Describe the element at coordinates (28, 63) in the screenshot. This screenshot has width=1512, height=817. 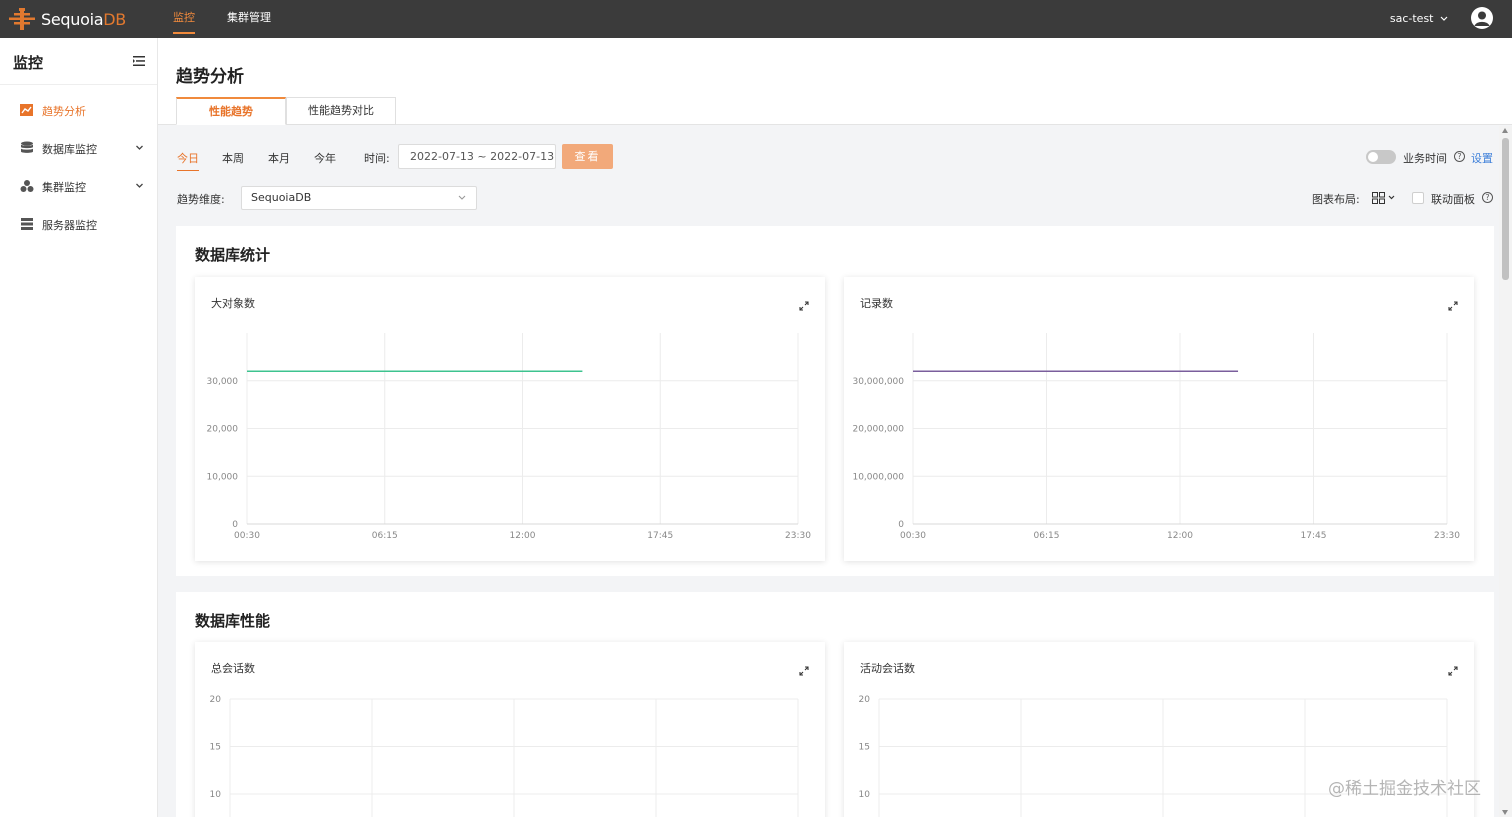
I see `sidebar-title: 监控` at that location.